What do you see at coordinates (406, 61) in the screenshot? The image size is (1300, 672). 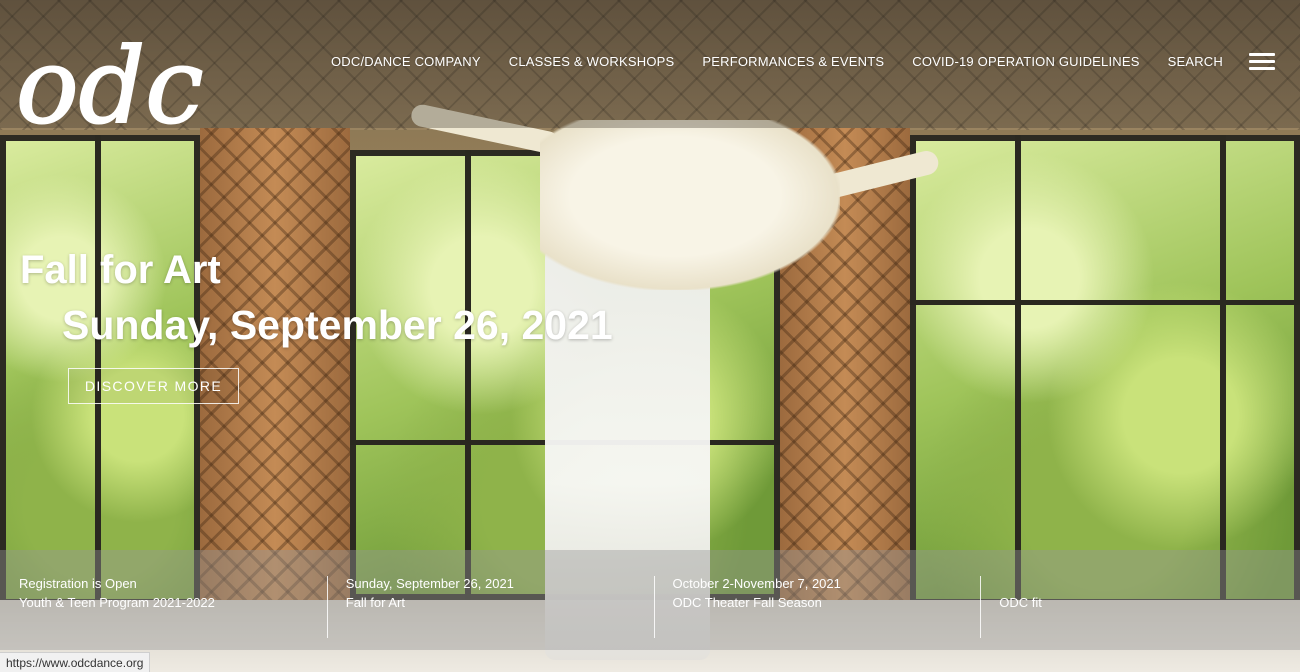 I see `nav-item-odc-dance-company: ODC/DANCE COMPANY` at bounding box center [406, 61].